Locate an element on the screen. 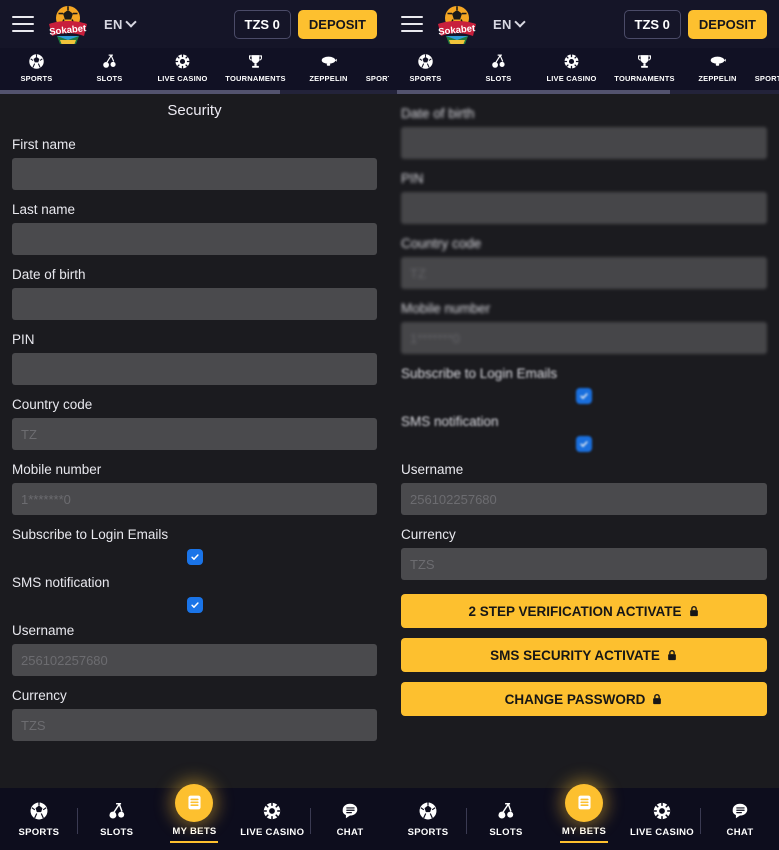  sms-notification-row: SMS notification is located at coordinates (584, 433).